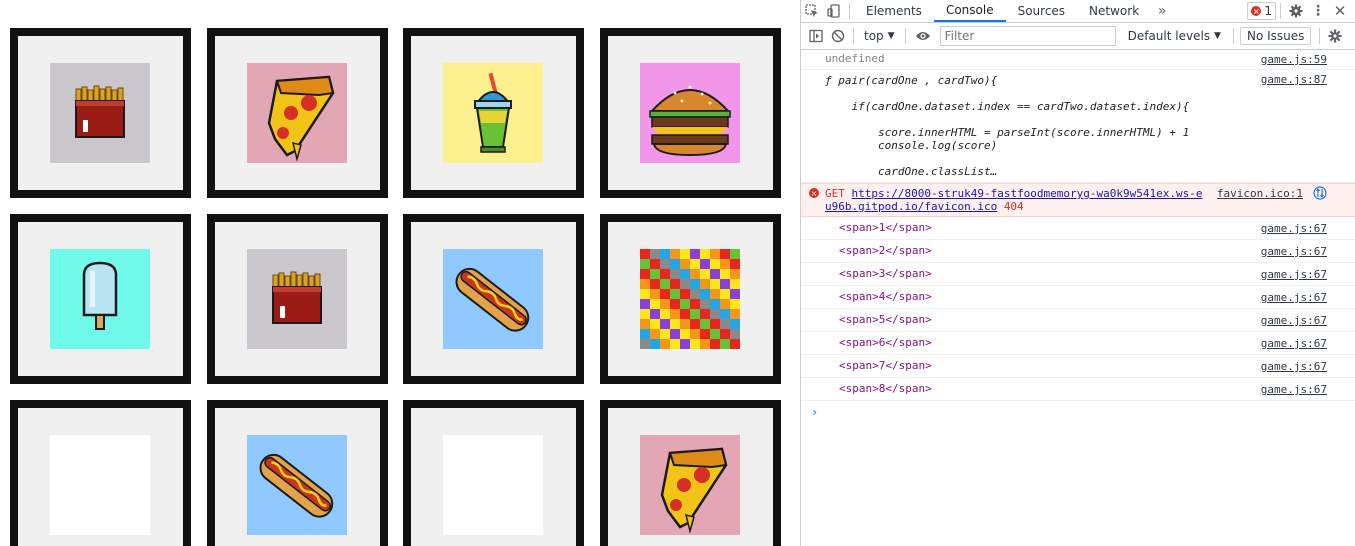 Image resolution: width=1355 pixels, height=546 pixels. I want to click on message-text: <span>8</span>, so click(885, 388).